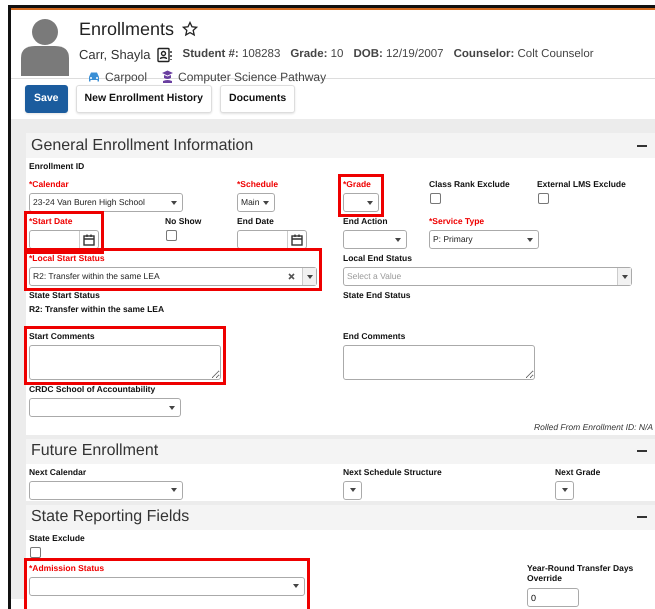 The height and width of the screenshot is (609, 655). I want to click on field-label: End Comments, so click(374, 336).